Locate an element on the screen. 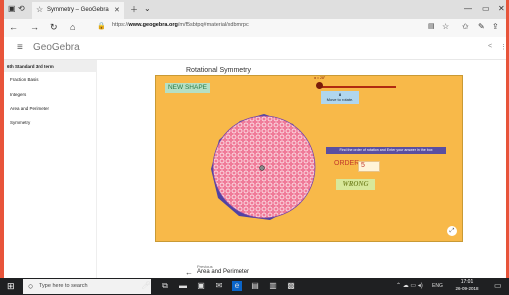  hint-text: Move to rotate. is located at coordinates (340, 99).